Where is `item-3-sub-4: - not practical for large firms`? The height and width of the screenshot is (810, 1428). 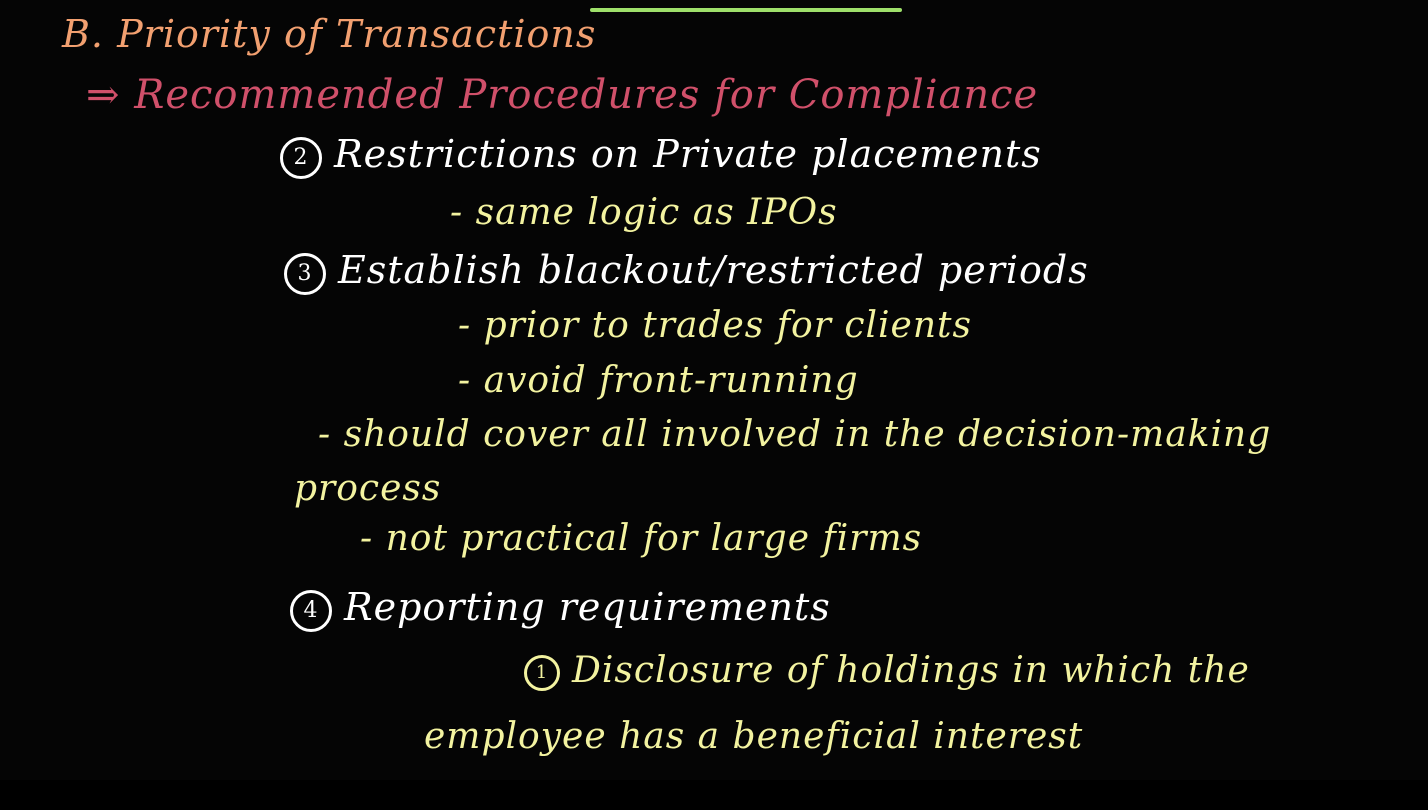 item-3-sub-4: - not practical for large firms is located at coordinates (641, 538).